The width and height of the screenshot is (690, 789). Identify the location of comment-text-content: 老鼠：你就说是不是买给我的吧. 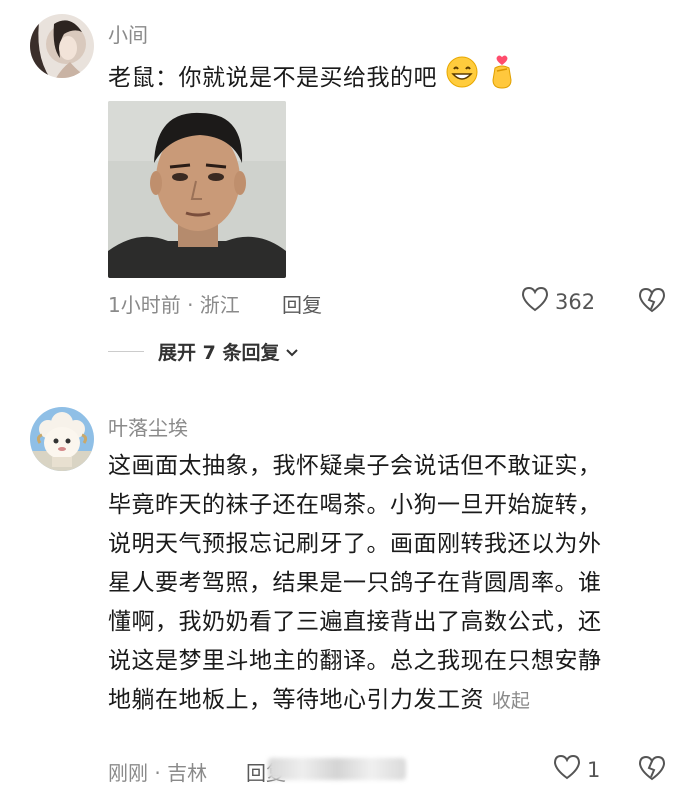
(272, 78).